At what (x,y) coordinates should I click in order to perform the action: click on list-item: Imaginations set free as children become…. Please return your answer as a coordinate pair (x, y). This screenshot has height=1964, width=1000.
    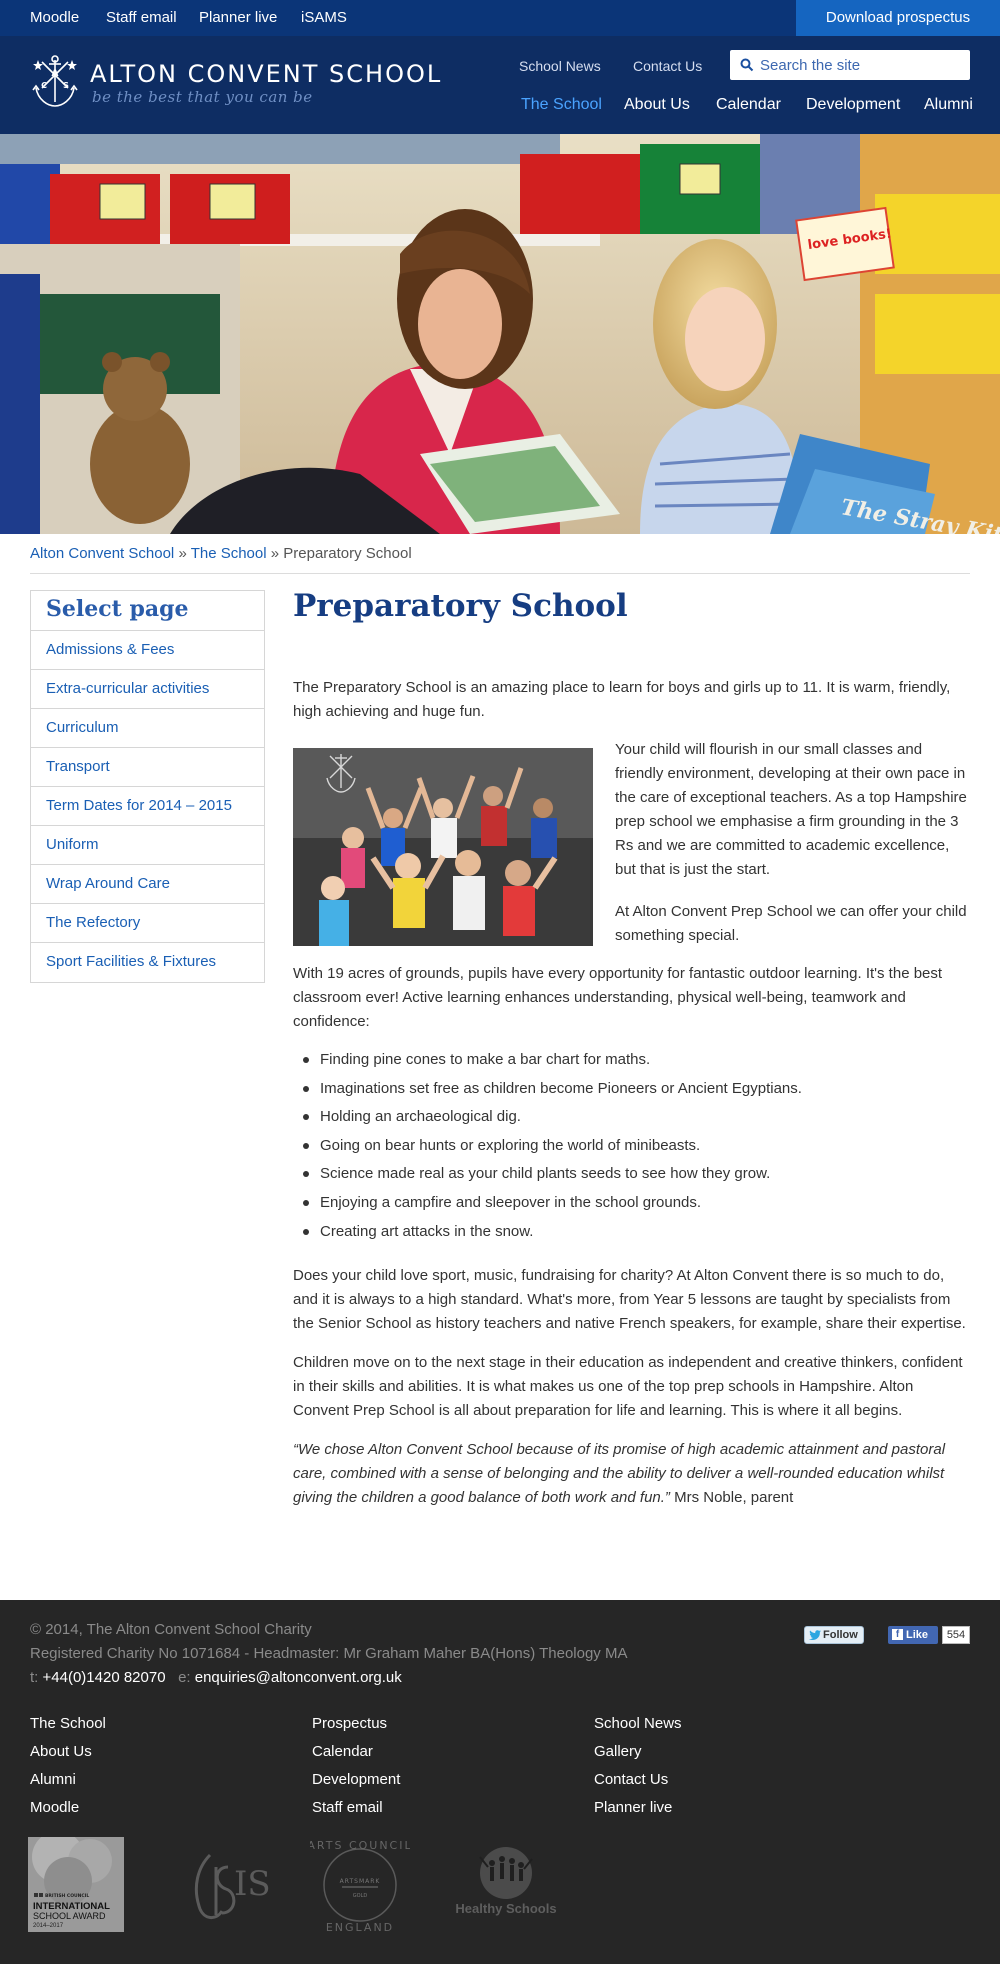
    Looking at the image, I should click on (636, 1091).